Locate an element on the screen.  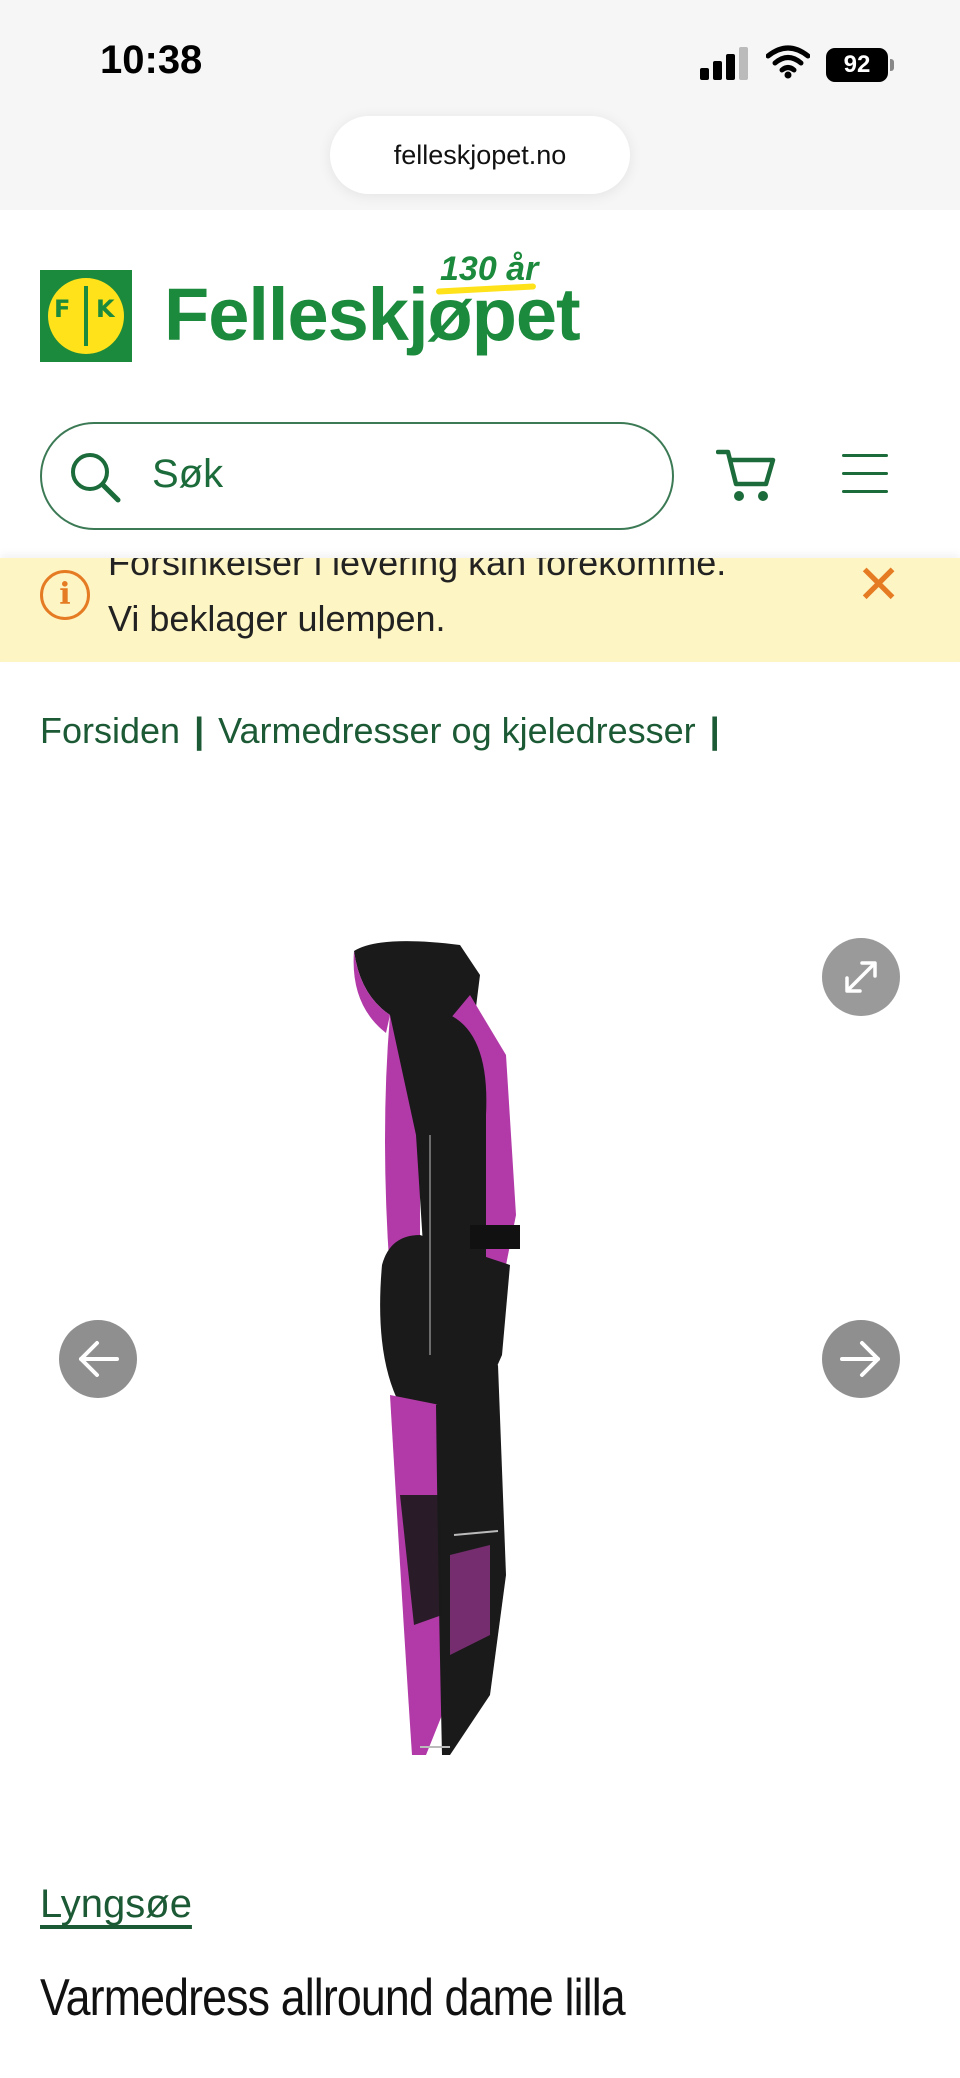
breadcrumb: Forsiden | Varmedresser og kjeledresser | is located at coordinates (387, 731).